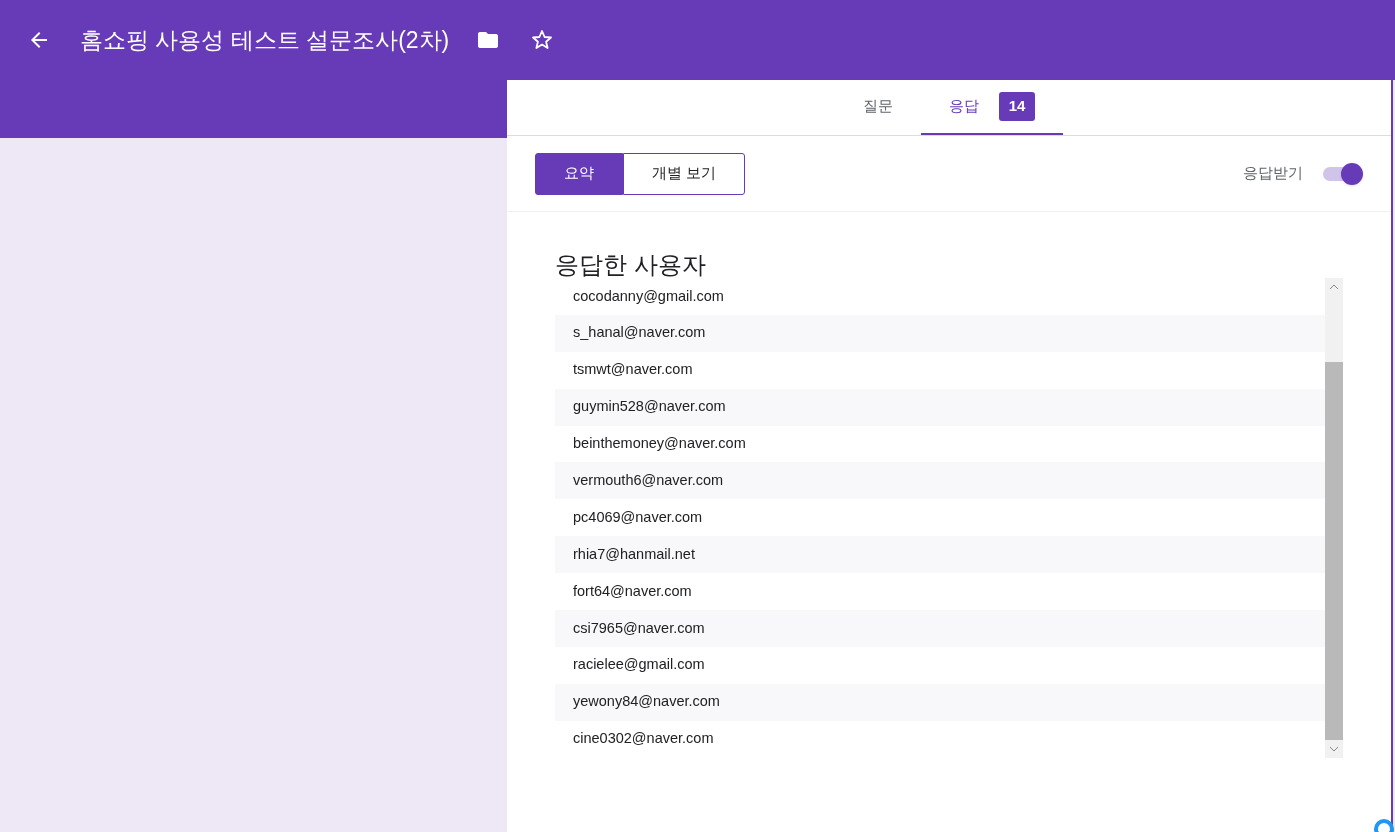  What do you see at coordinates (1017, 106) in the screenshot?
I see `count-badge: 14` at bounding box center [1017, 106].